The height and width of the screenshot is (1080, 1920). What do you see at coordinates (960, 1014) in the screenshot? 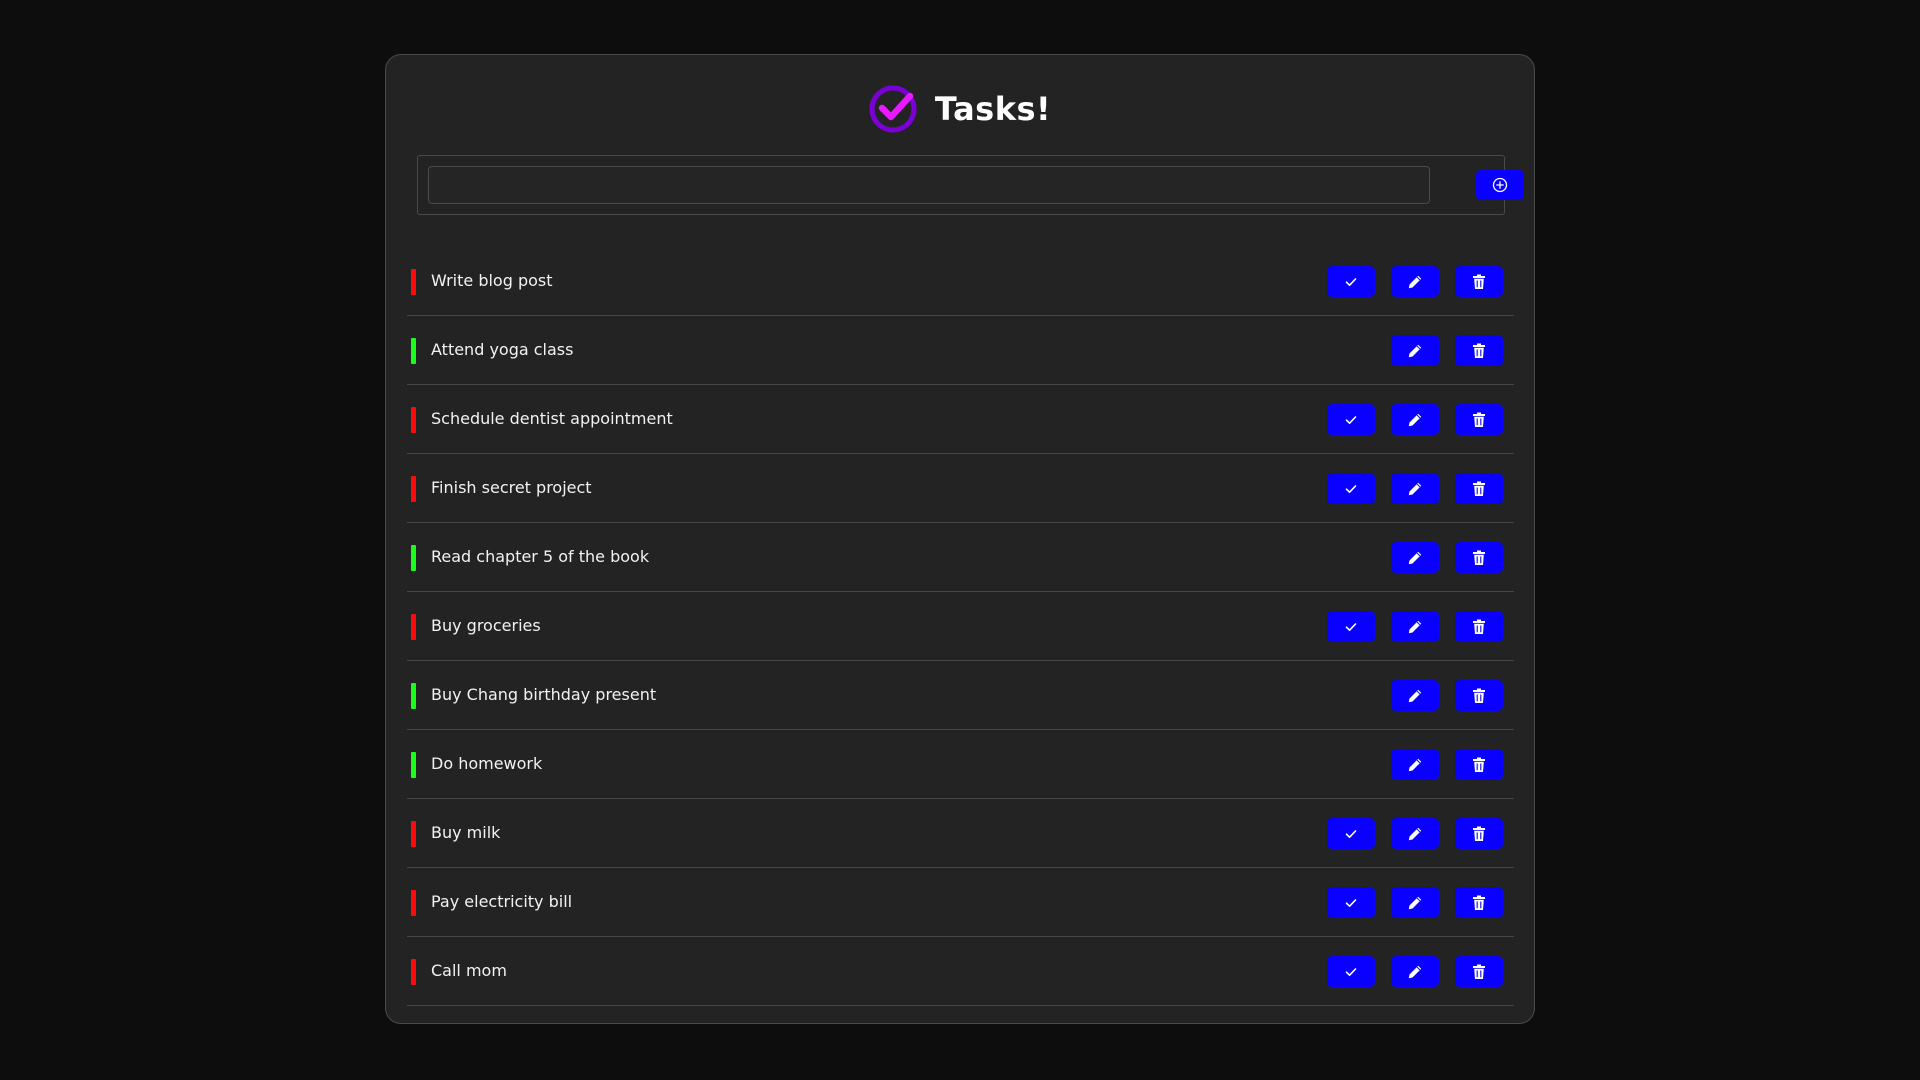
I see `task-row` at bounding box center [960, 1014].